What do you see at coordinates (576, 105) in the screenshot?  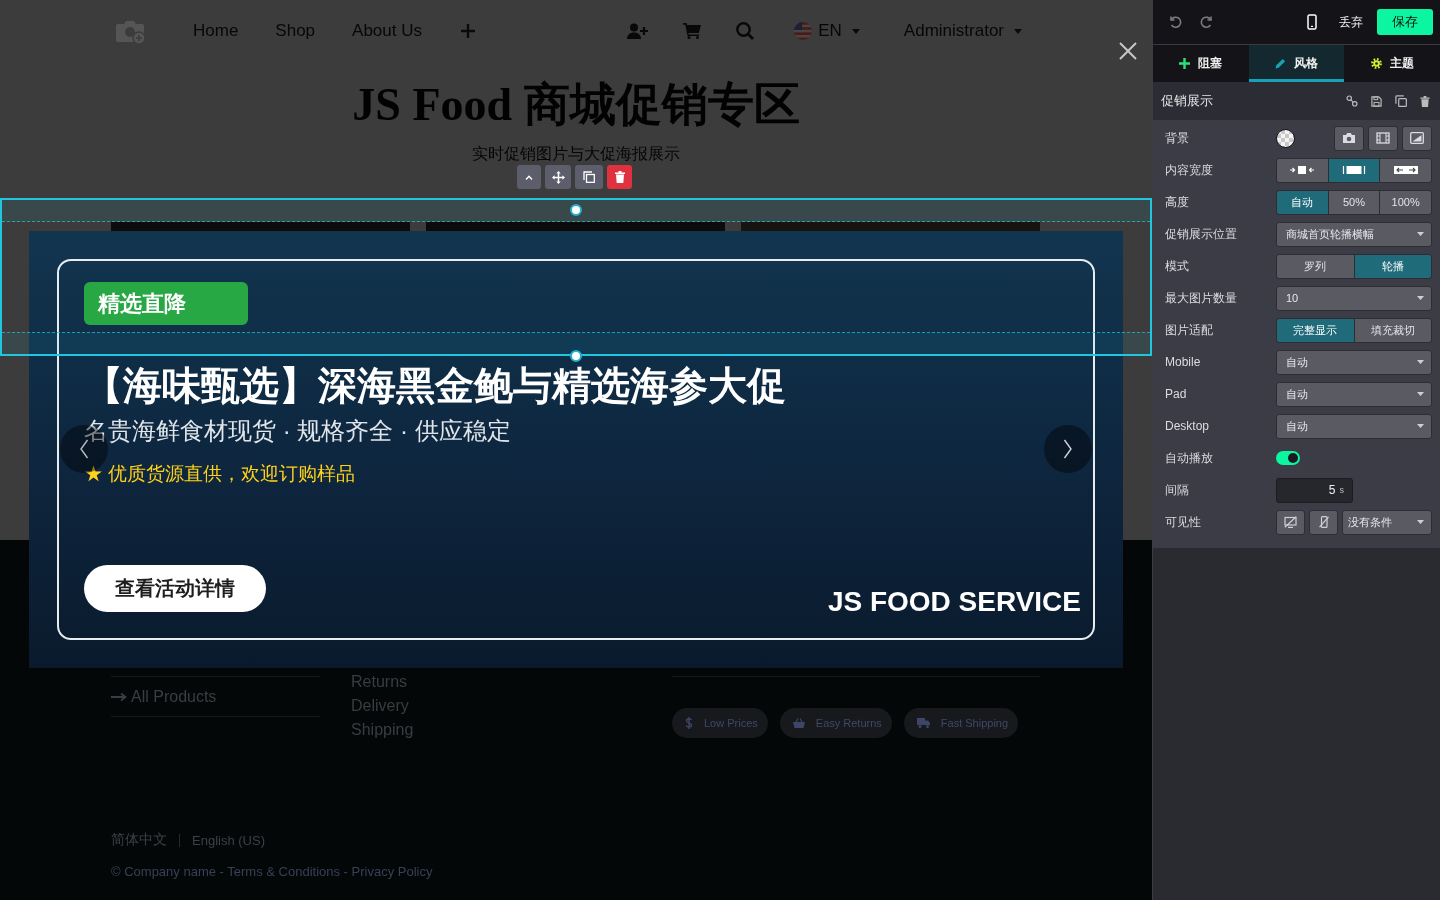 I see `page-title: JS Food 商城促销专区` at bounding box center [576, 105].